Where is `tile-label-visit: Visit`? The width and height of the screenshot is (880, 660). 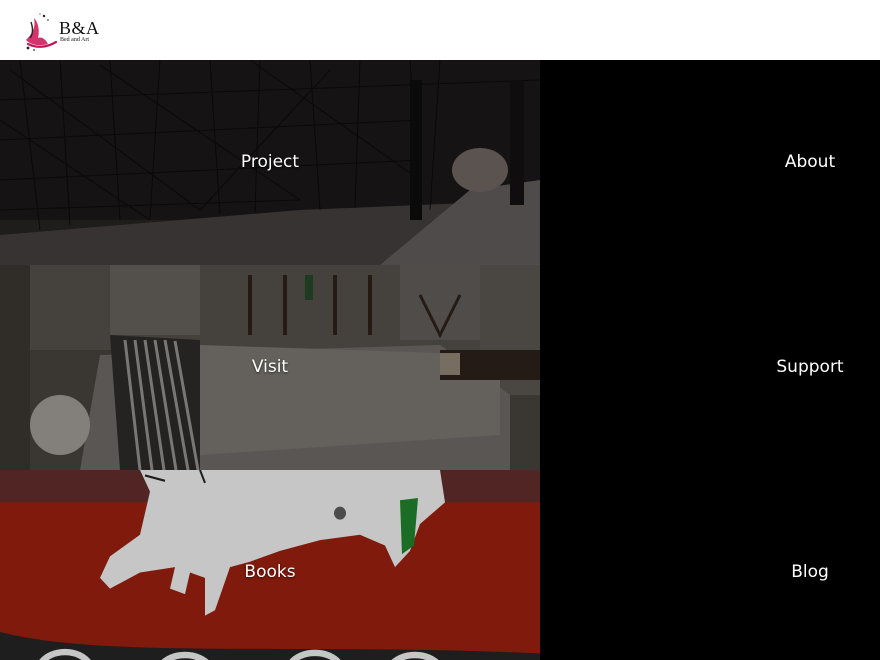 tile-label-visit: Visit is located at coordinates (270, 367).